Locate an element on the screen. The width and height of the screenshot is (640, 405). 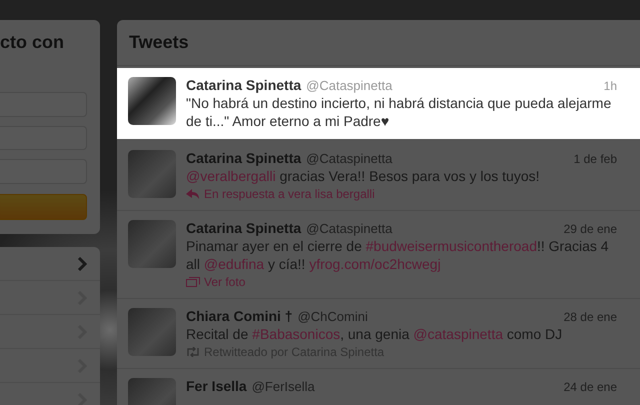
submit-button is located at coordinates (43, 207).